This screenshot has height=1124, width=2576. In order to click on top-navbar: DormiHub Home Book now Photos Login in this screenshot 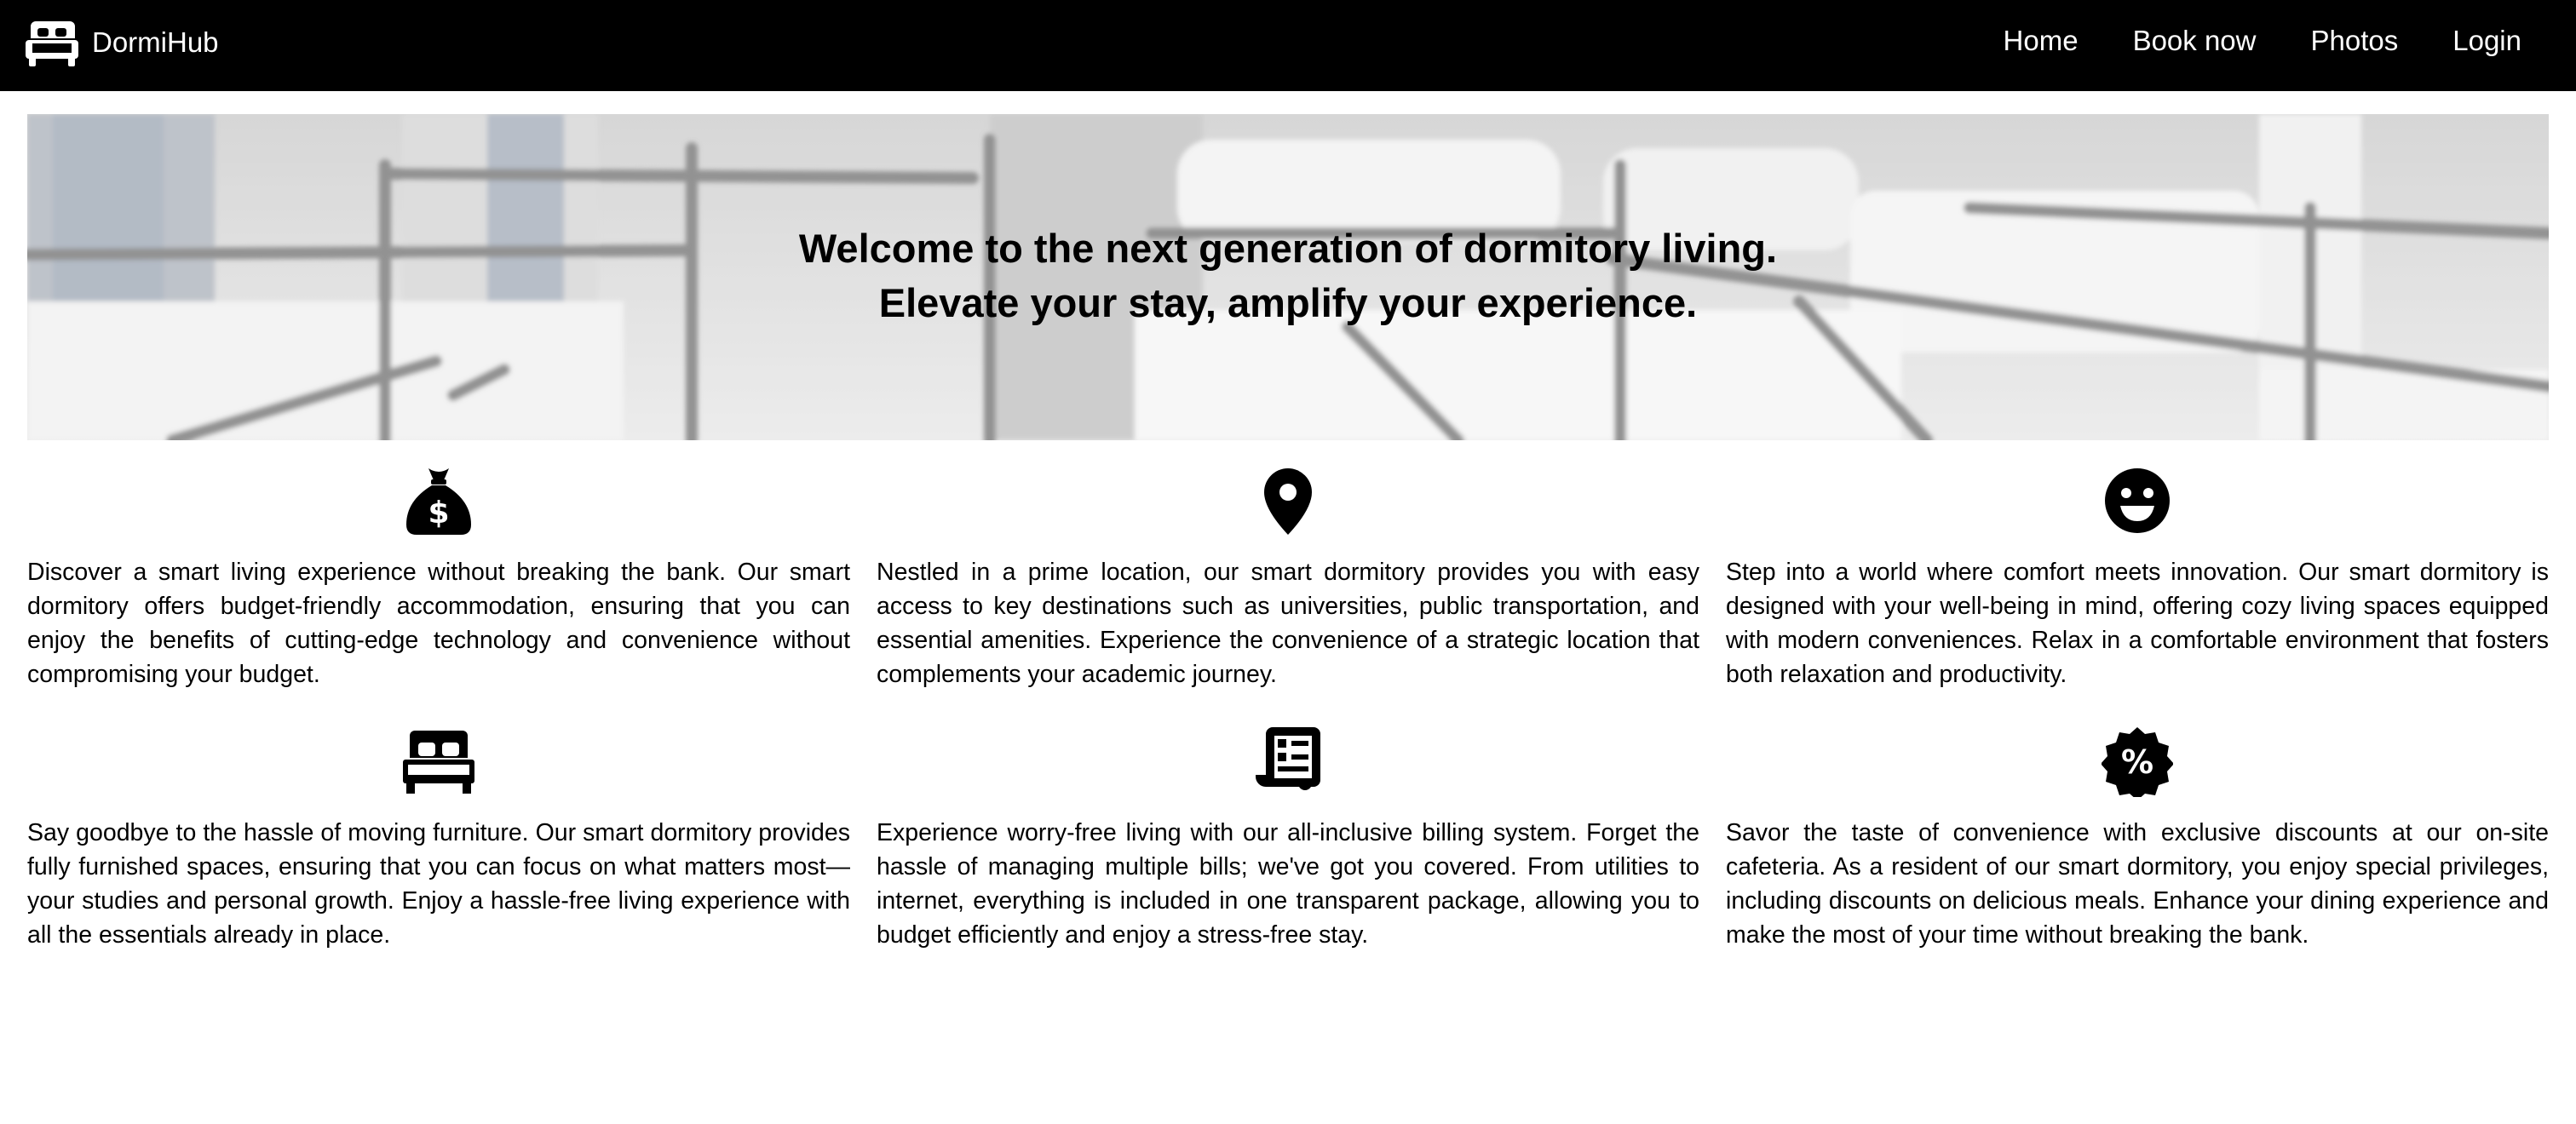, I will do `click(1288, 46)`.